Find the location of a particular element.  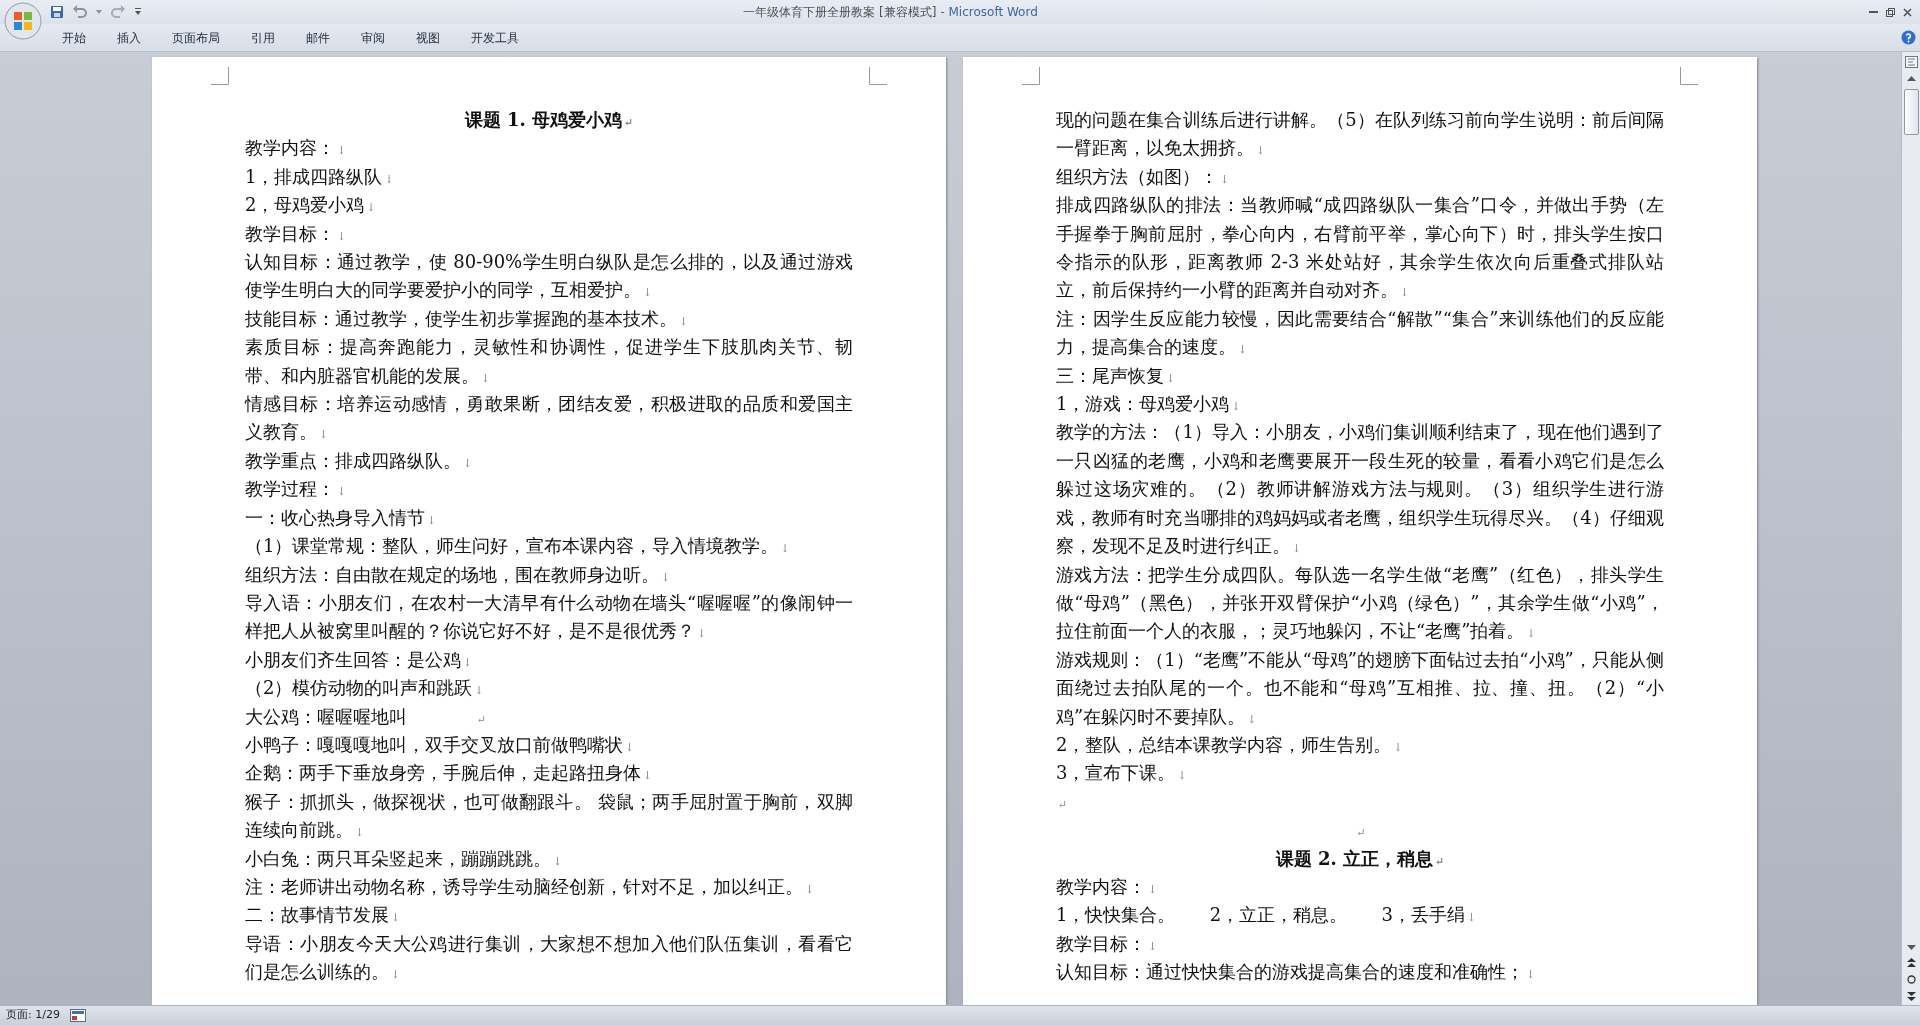

paragraph-text: 认知目标：通过教学，使 80-90%学生明白纵队是怎么排的，以及通过游戏使学生明白大的同学要爱护小的同学，互相爱护。↓ is located at coordinates (549, 276).